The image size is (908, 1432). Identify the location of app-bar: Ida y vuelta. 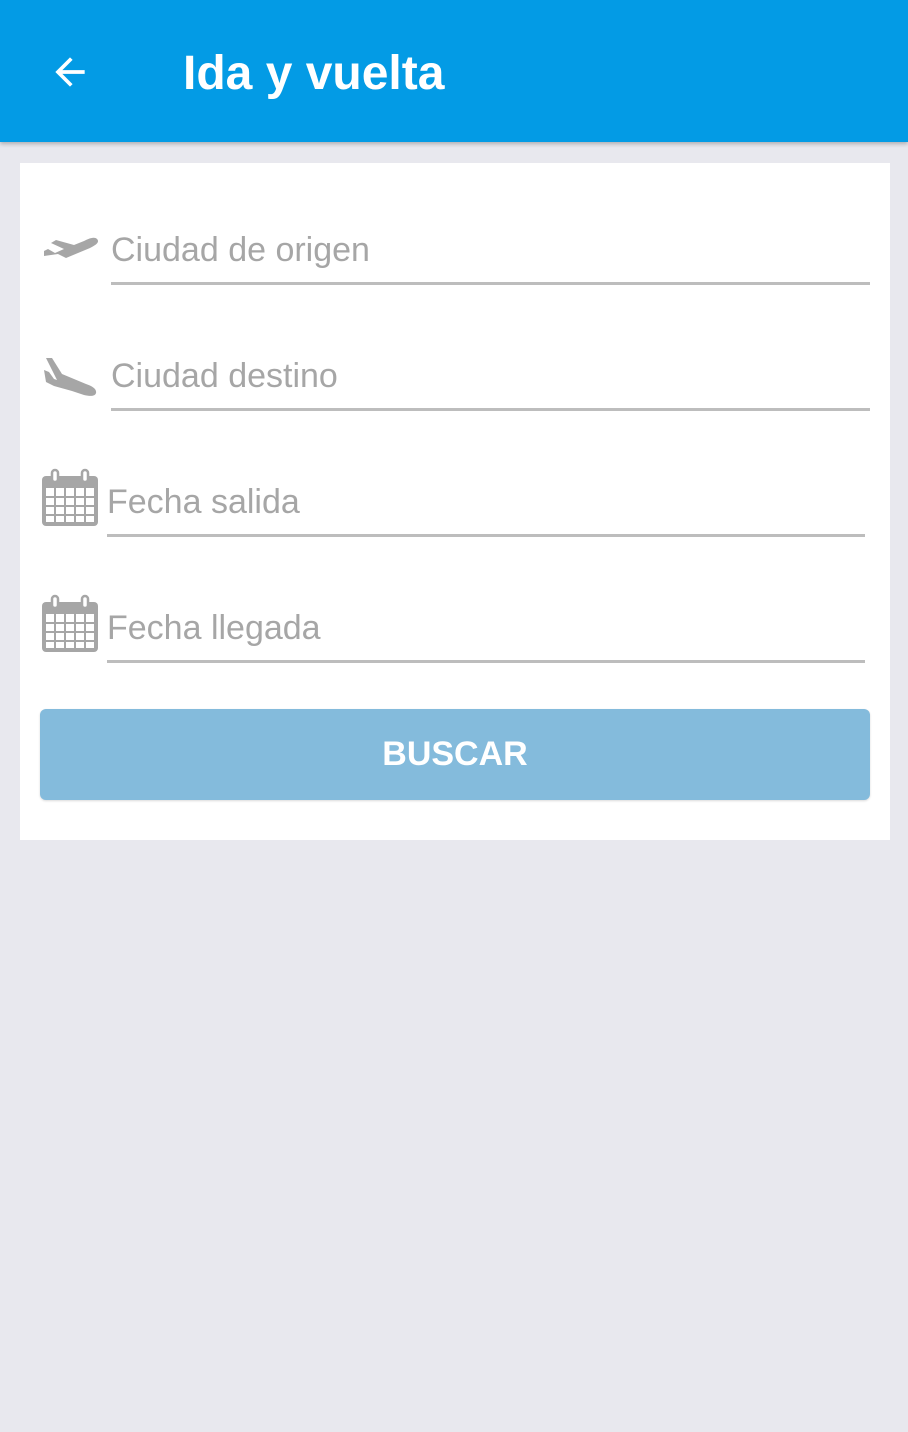
(454, 71).